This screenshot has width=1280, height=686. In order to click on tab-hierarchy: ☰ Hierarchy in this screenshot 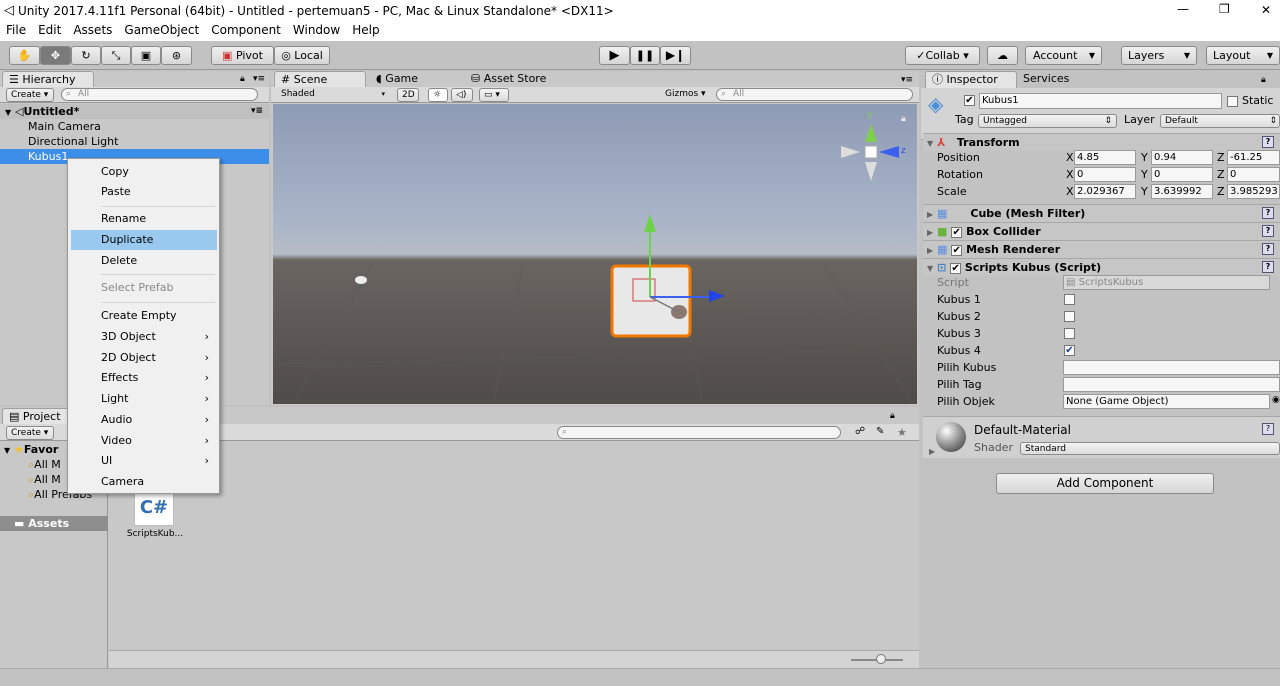, I will do `click(48, 79)`.